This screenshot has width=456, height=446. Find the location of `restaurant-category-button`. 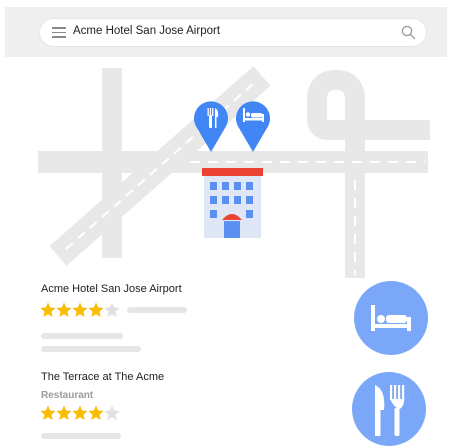

restaurant-category-button is located at coordinates (389, 409).